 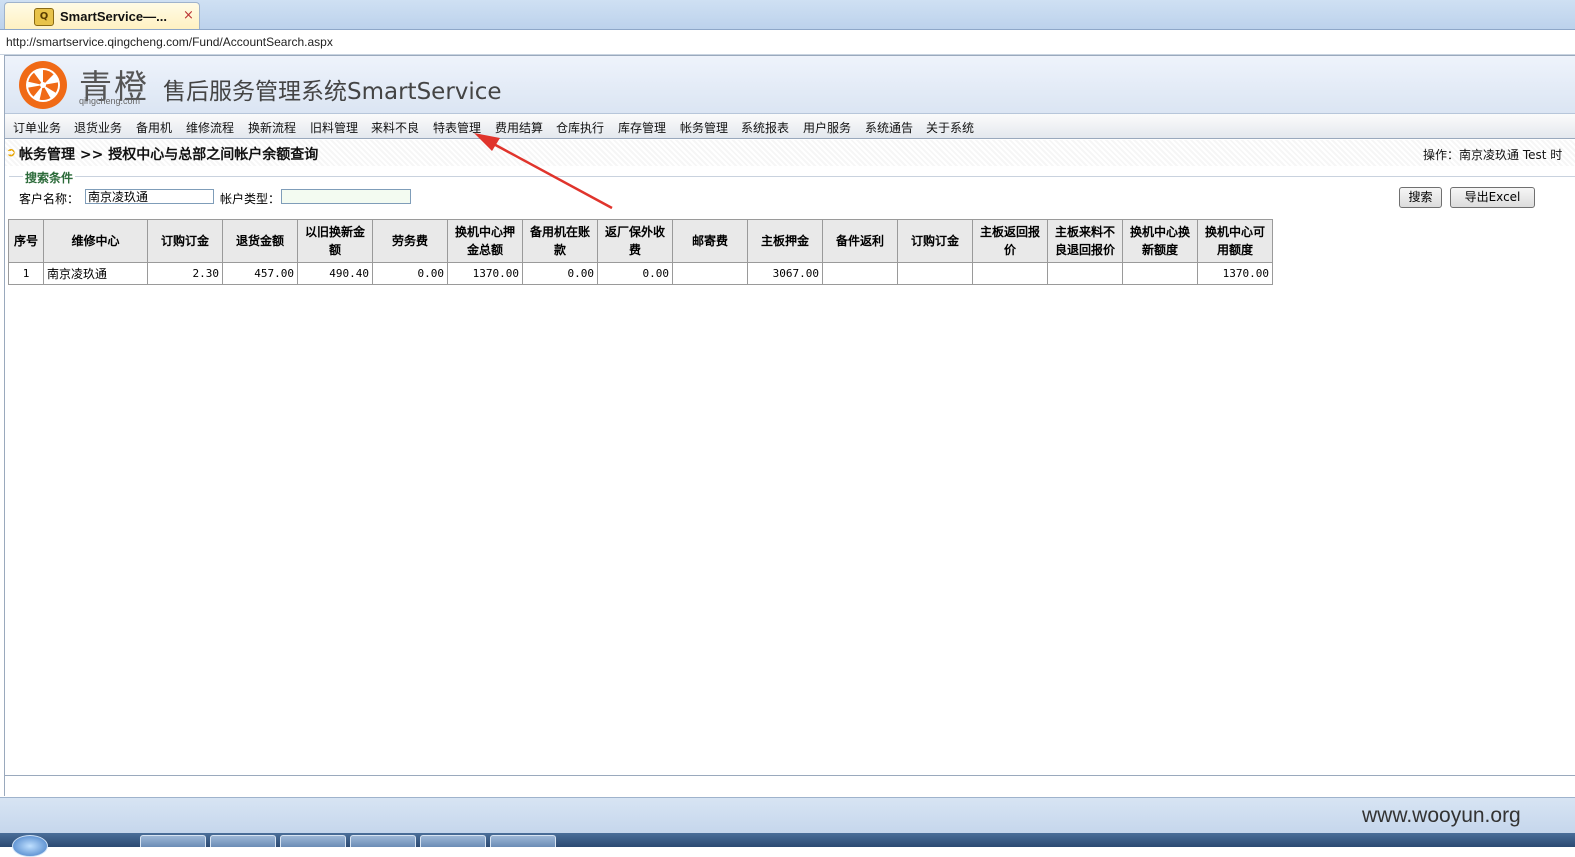 What do you see at coordinates (395, 127) in the screenshot?
I see `nav-item-defect-in: 来料不良` at bounding box center [395, 127].